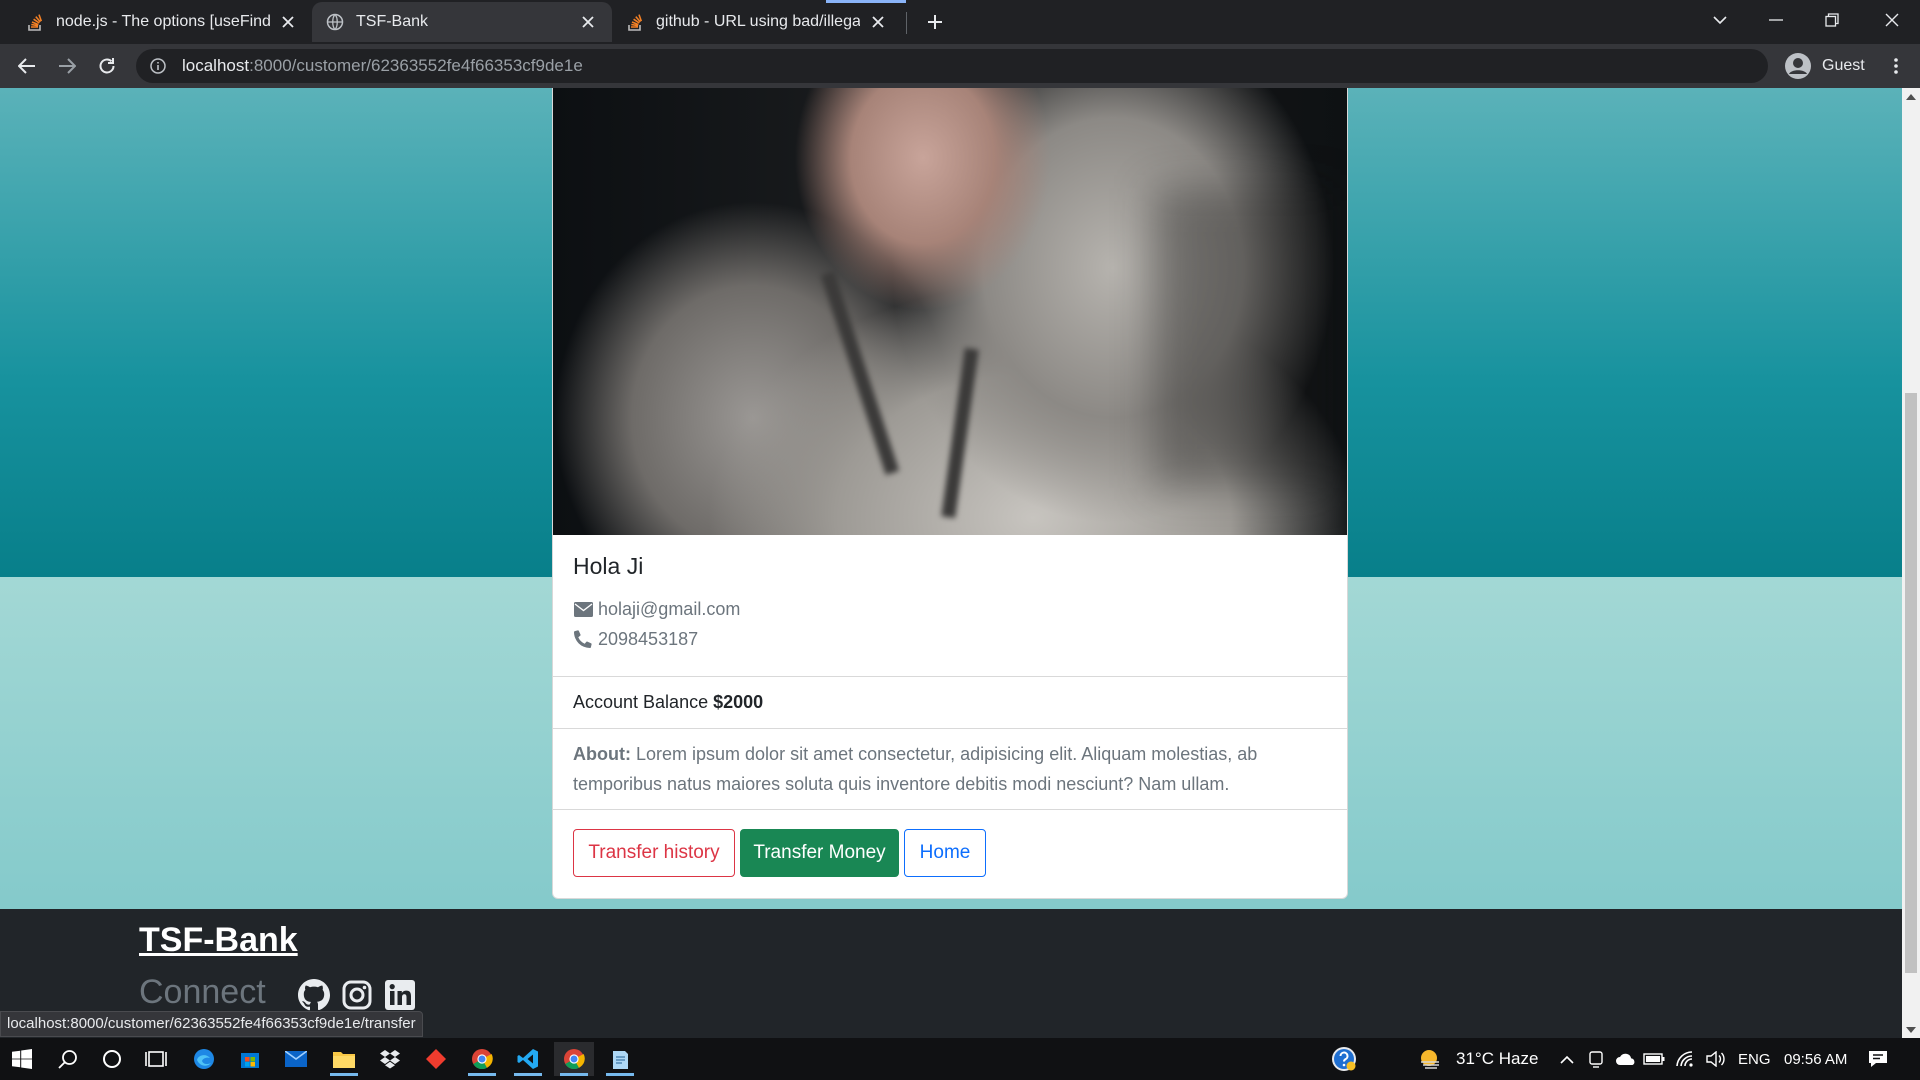 This screenshot has height=1080, width=1920. Describe the element at coordinates (250, 1059) in the screenshot. I see `store-icon` at that location.